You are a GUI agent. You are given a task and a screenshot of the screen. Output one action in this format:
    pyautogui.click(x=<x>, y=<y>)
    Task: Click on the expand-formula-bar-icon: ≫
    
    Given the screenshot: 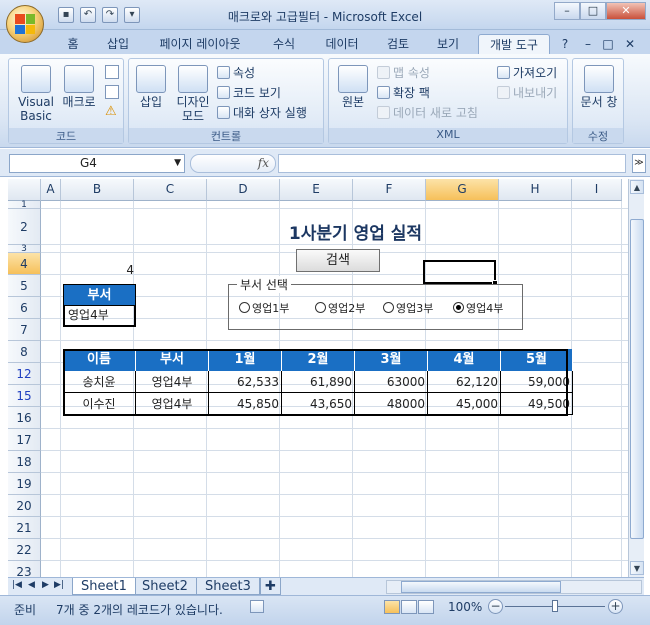 What is the action you would take?
    pyautogui.click(x=639, y=163)
    